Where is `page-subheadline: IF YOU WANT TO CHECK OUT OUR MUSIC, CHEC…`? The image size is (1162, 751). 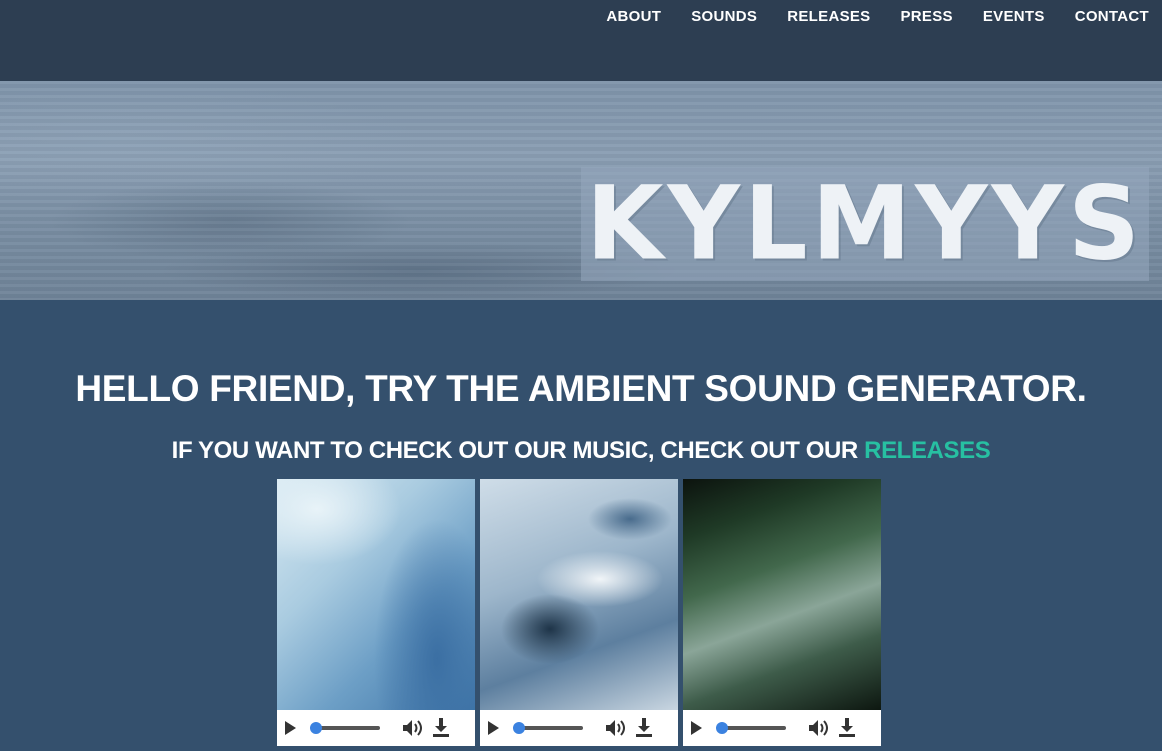
page-subheadline: IF YOU WANT TO CHECK OUT OUR MUSIC, CHEC… is located at coordinates (581, 451).